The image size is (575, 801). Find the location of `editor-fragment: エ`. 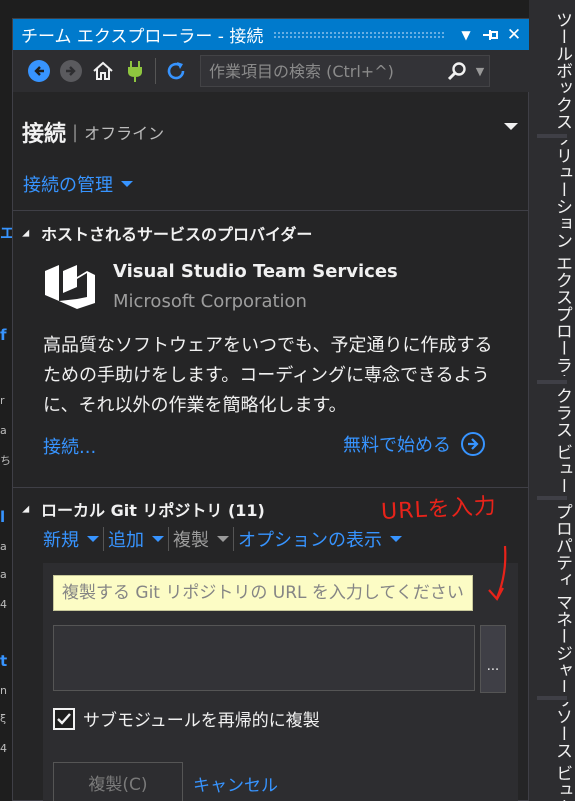

editor-fragment: エ is located at coordinates (6, 233).